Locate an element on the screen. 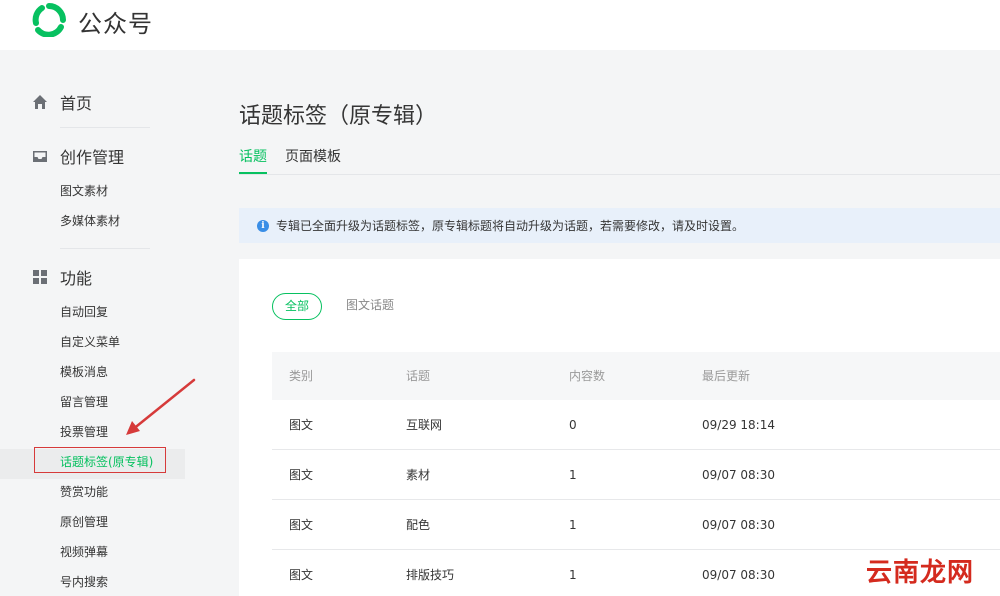 This screenshot has width=1000, height=596. notice-text: 专辑已全面升级为话题标签，原专辑标题将自动升级为话题，若需要修改，请及时设置。 is located at coordinates (510, 226).